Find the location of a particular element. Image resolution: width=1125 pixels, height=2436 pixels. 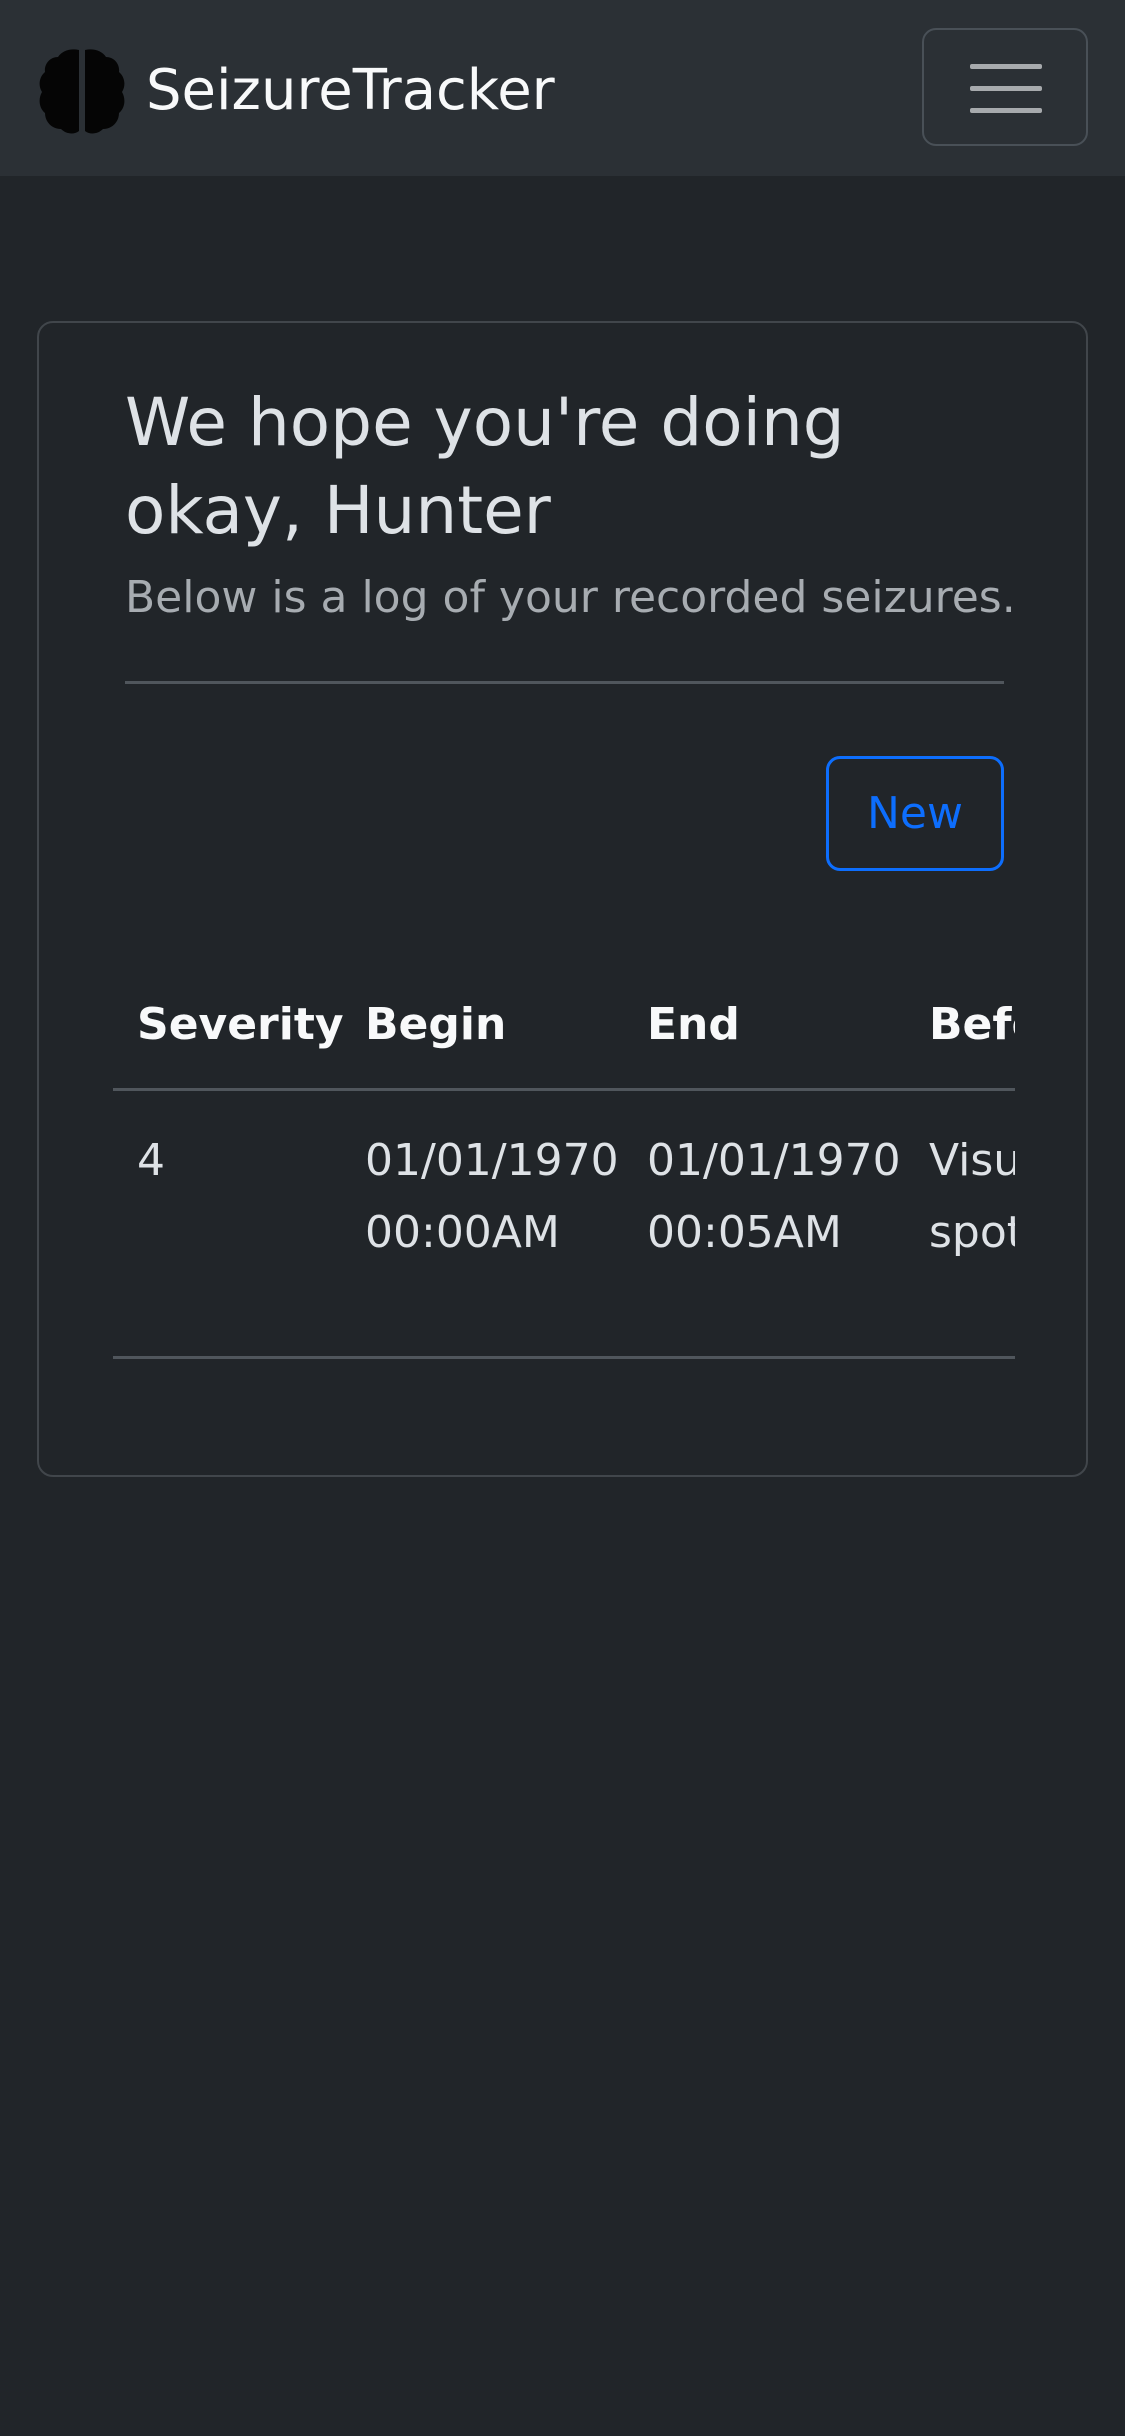

cell-before-notes: Visual aura spots is located at coordinates (960, 1224).